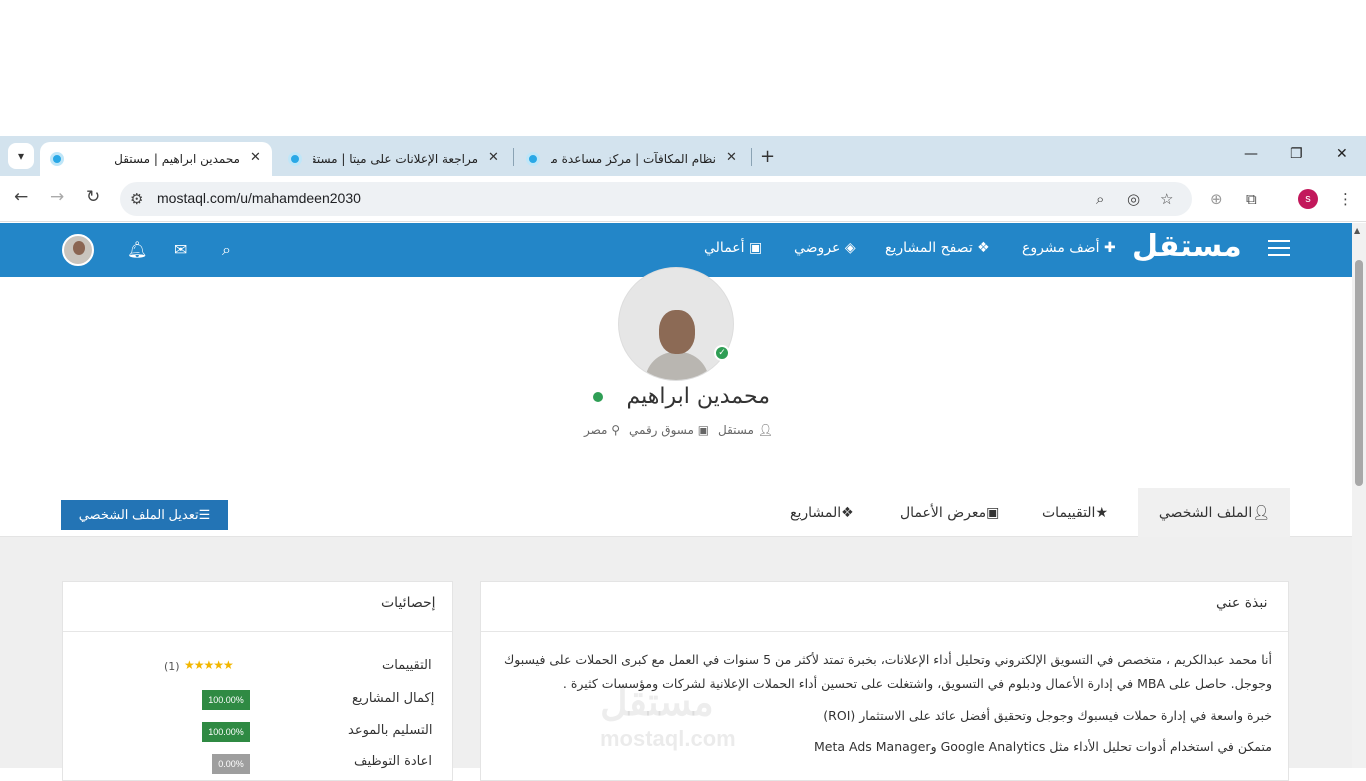  I want to click on tab-title: نظام المكافآت | مركز مساعدة مستقل, so click(633, 159).